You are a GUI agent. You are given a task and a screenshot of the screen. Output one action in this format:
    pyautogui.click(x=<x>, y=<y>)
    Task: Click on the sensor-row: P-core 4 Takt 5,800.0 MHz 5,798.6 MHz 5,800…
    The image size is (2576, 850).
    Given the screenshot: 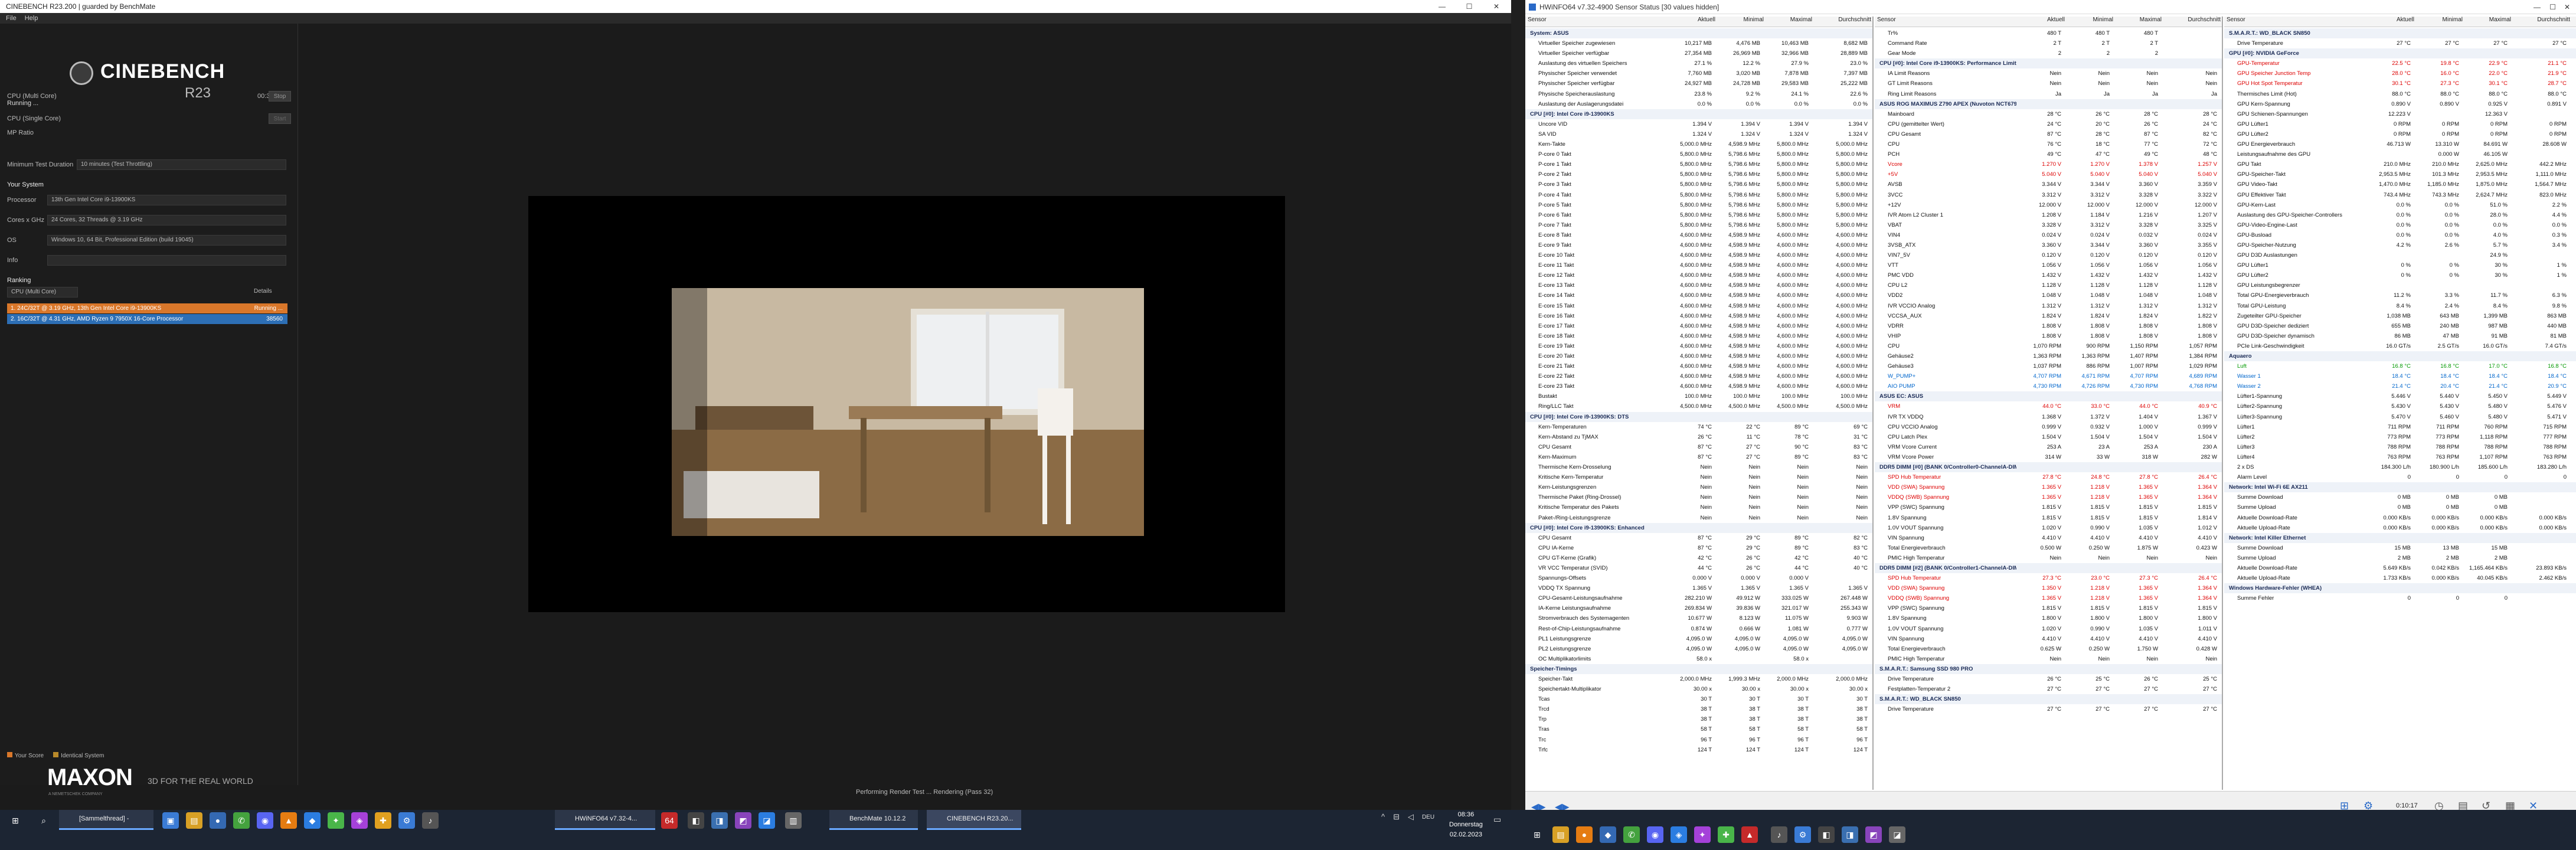 What is the action you would take?
    pyautogui.click(x=1698, y=195)
    